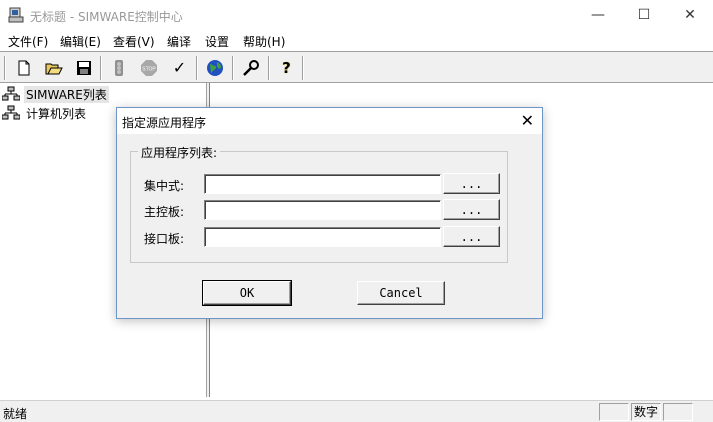  I want to click on dialog-title: 指定源应用程序, so click(164, 123).